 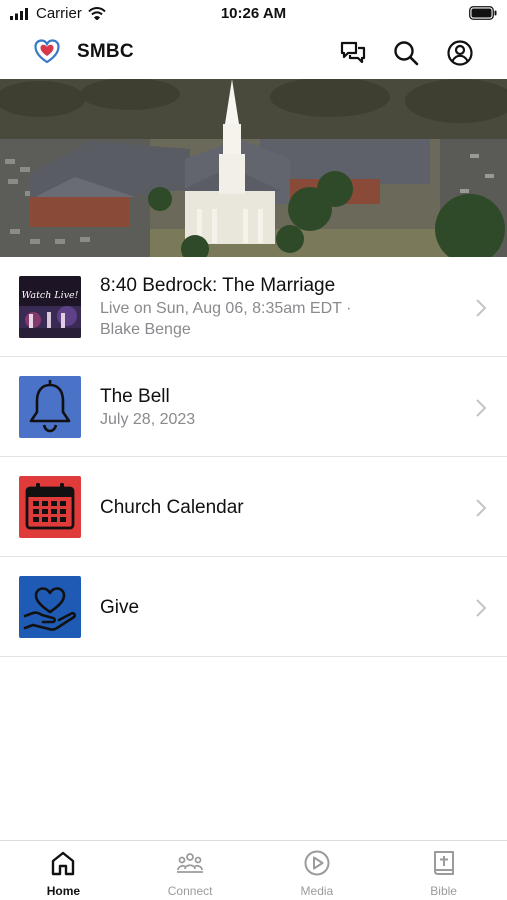 I want to click on search-button, so click(x=406, y=53).